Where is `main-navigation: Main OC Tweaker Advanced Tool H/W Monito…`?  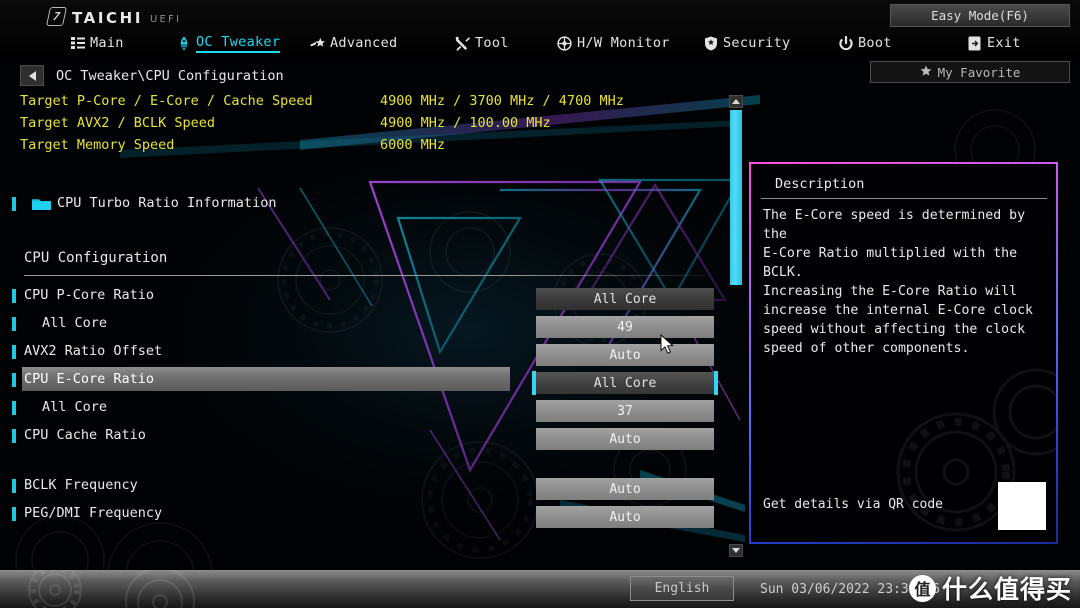 main-navigation: Main OC Tweaker Advanced Tool H/W Monito… is located at coordinates (540, 44).